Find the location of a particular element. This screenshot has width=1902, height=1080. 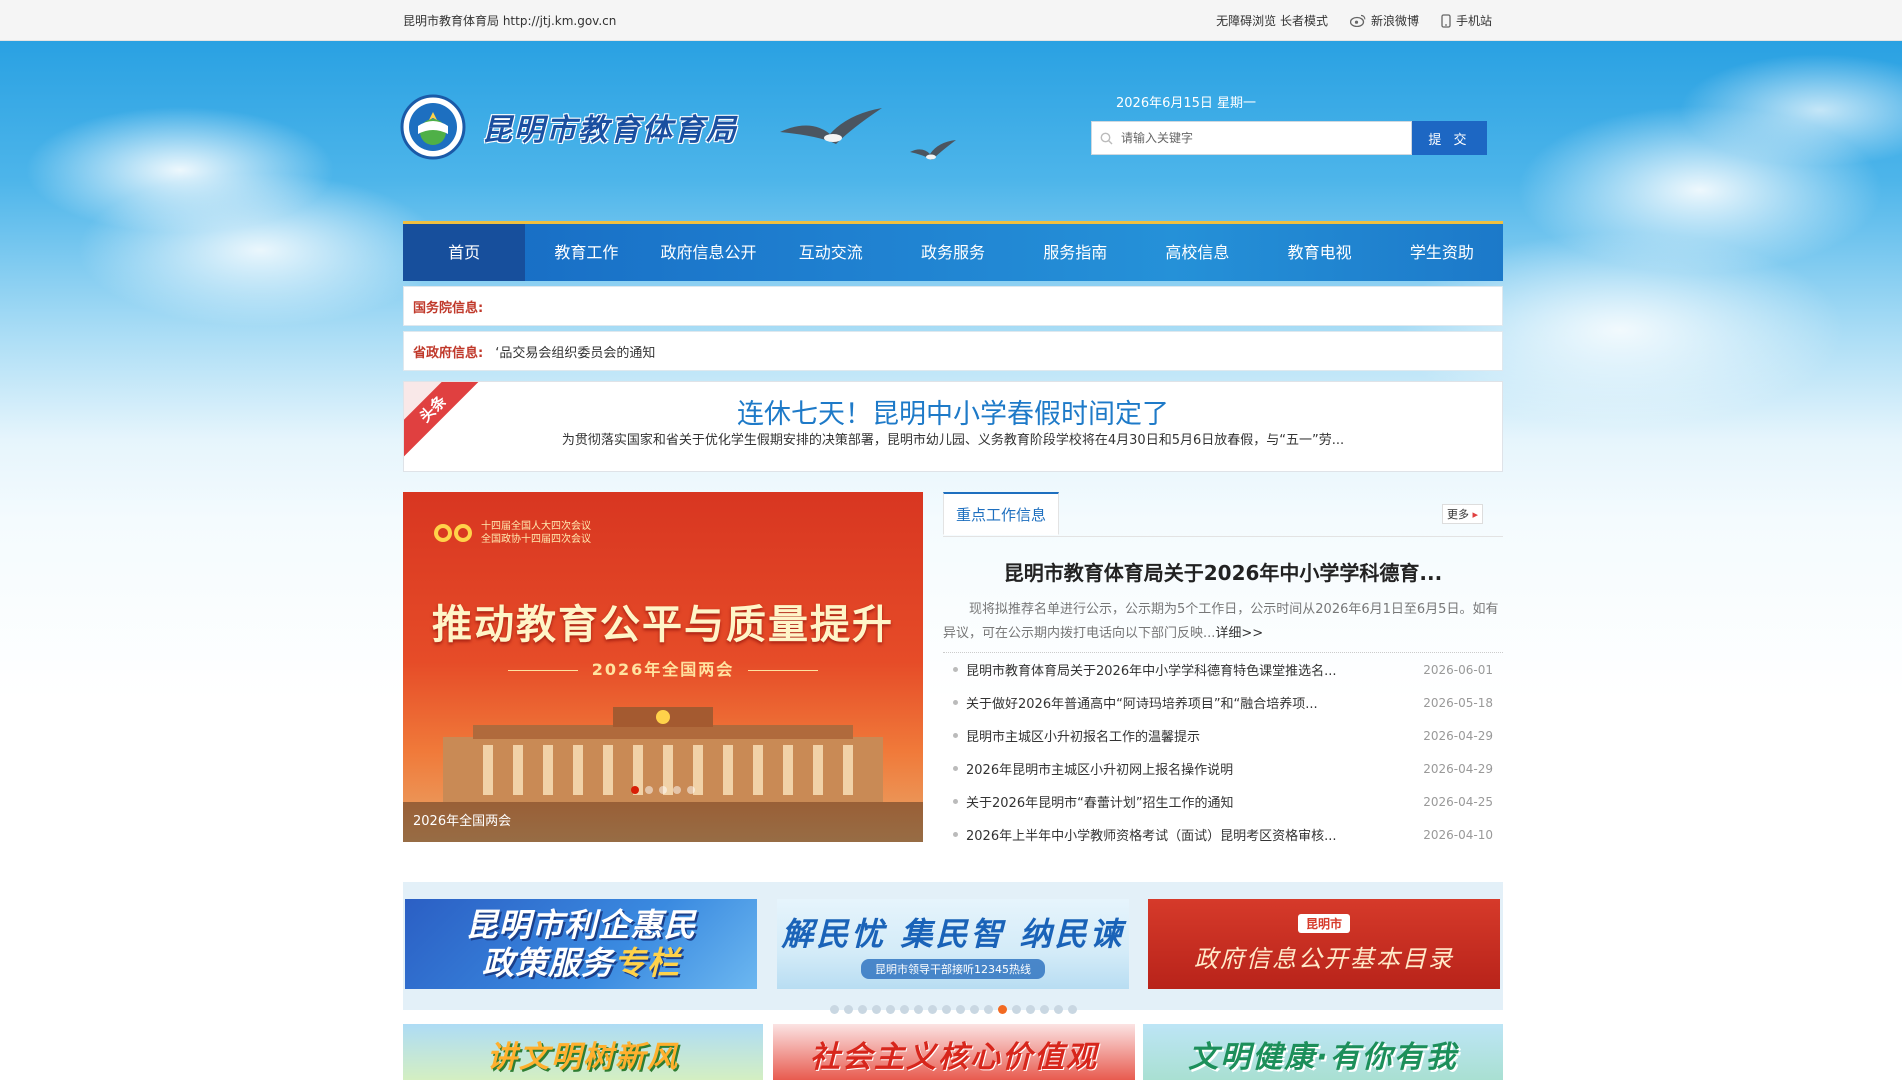

search-submit-button: 提 交 is located at coordinates (1449, 138).